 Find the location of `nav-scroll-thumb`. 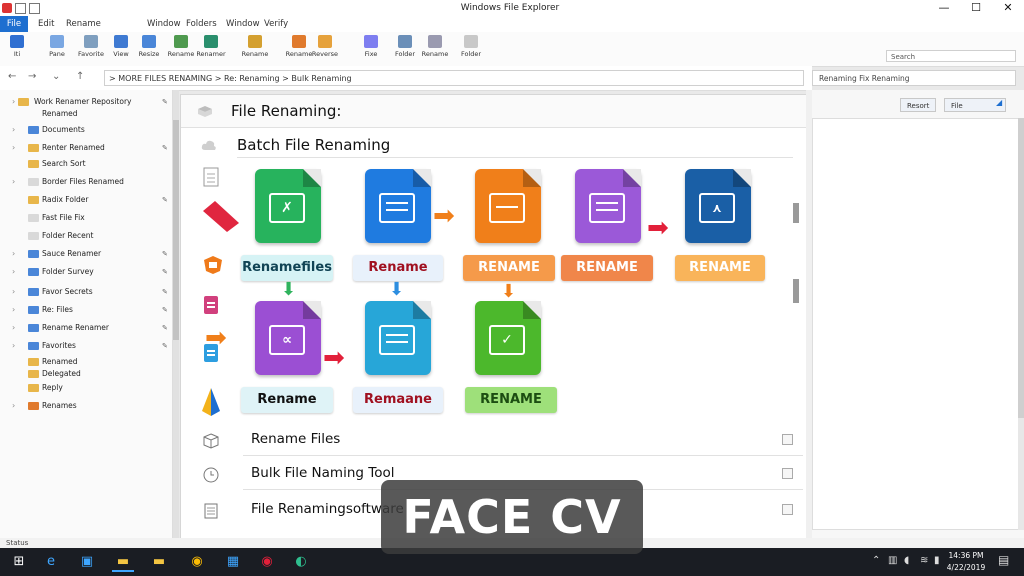

nav-scroll-thumb is located at coordinates (176, 230).